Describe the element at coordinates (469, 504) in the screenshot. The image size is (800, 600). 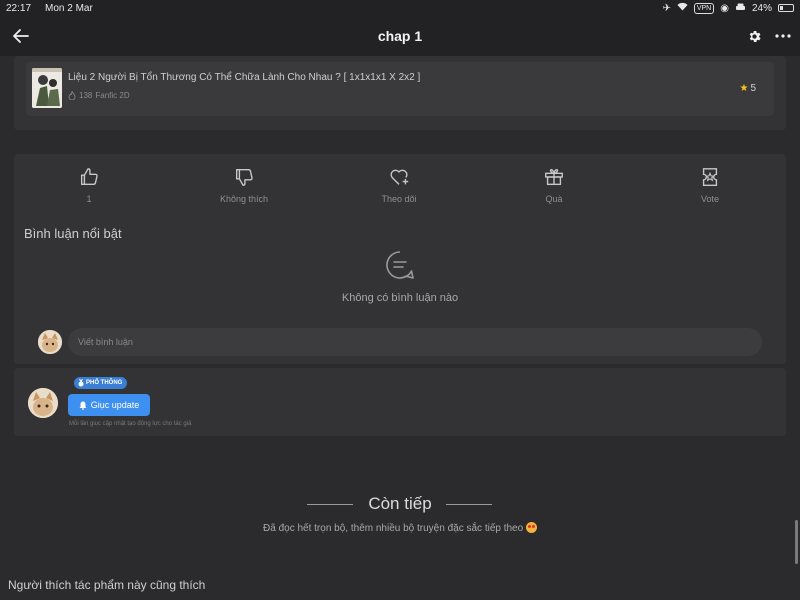
I see `divider-right` at that location.